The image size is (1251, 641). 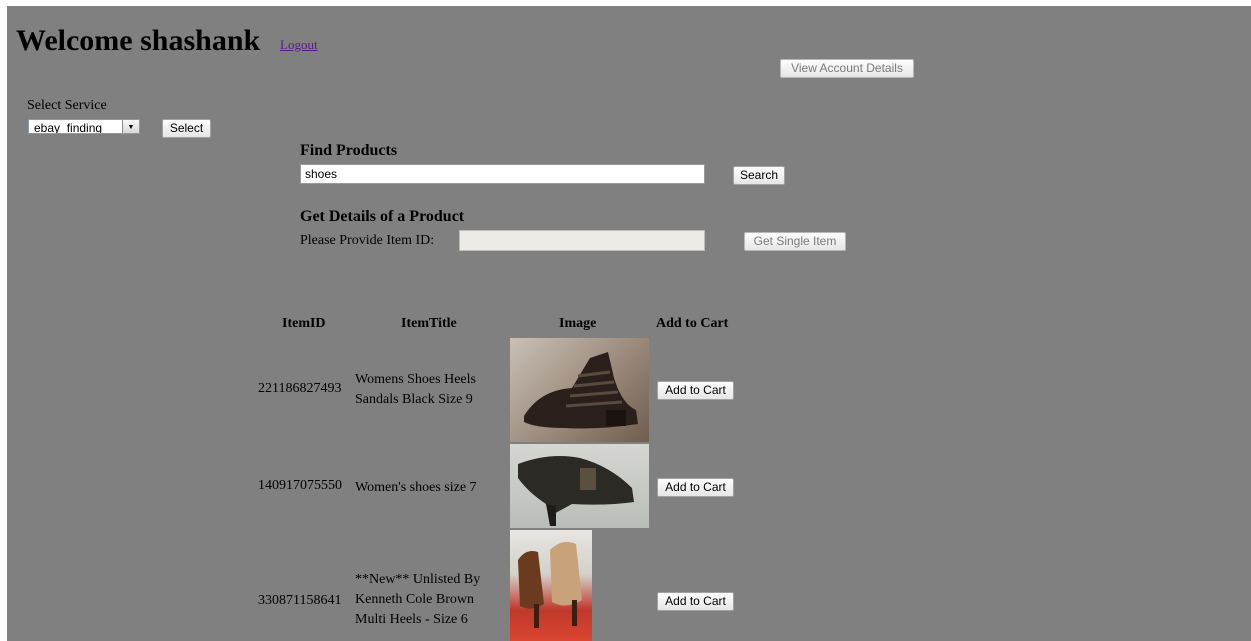 I want to click on item-id-input, so click(x=582, y=240).